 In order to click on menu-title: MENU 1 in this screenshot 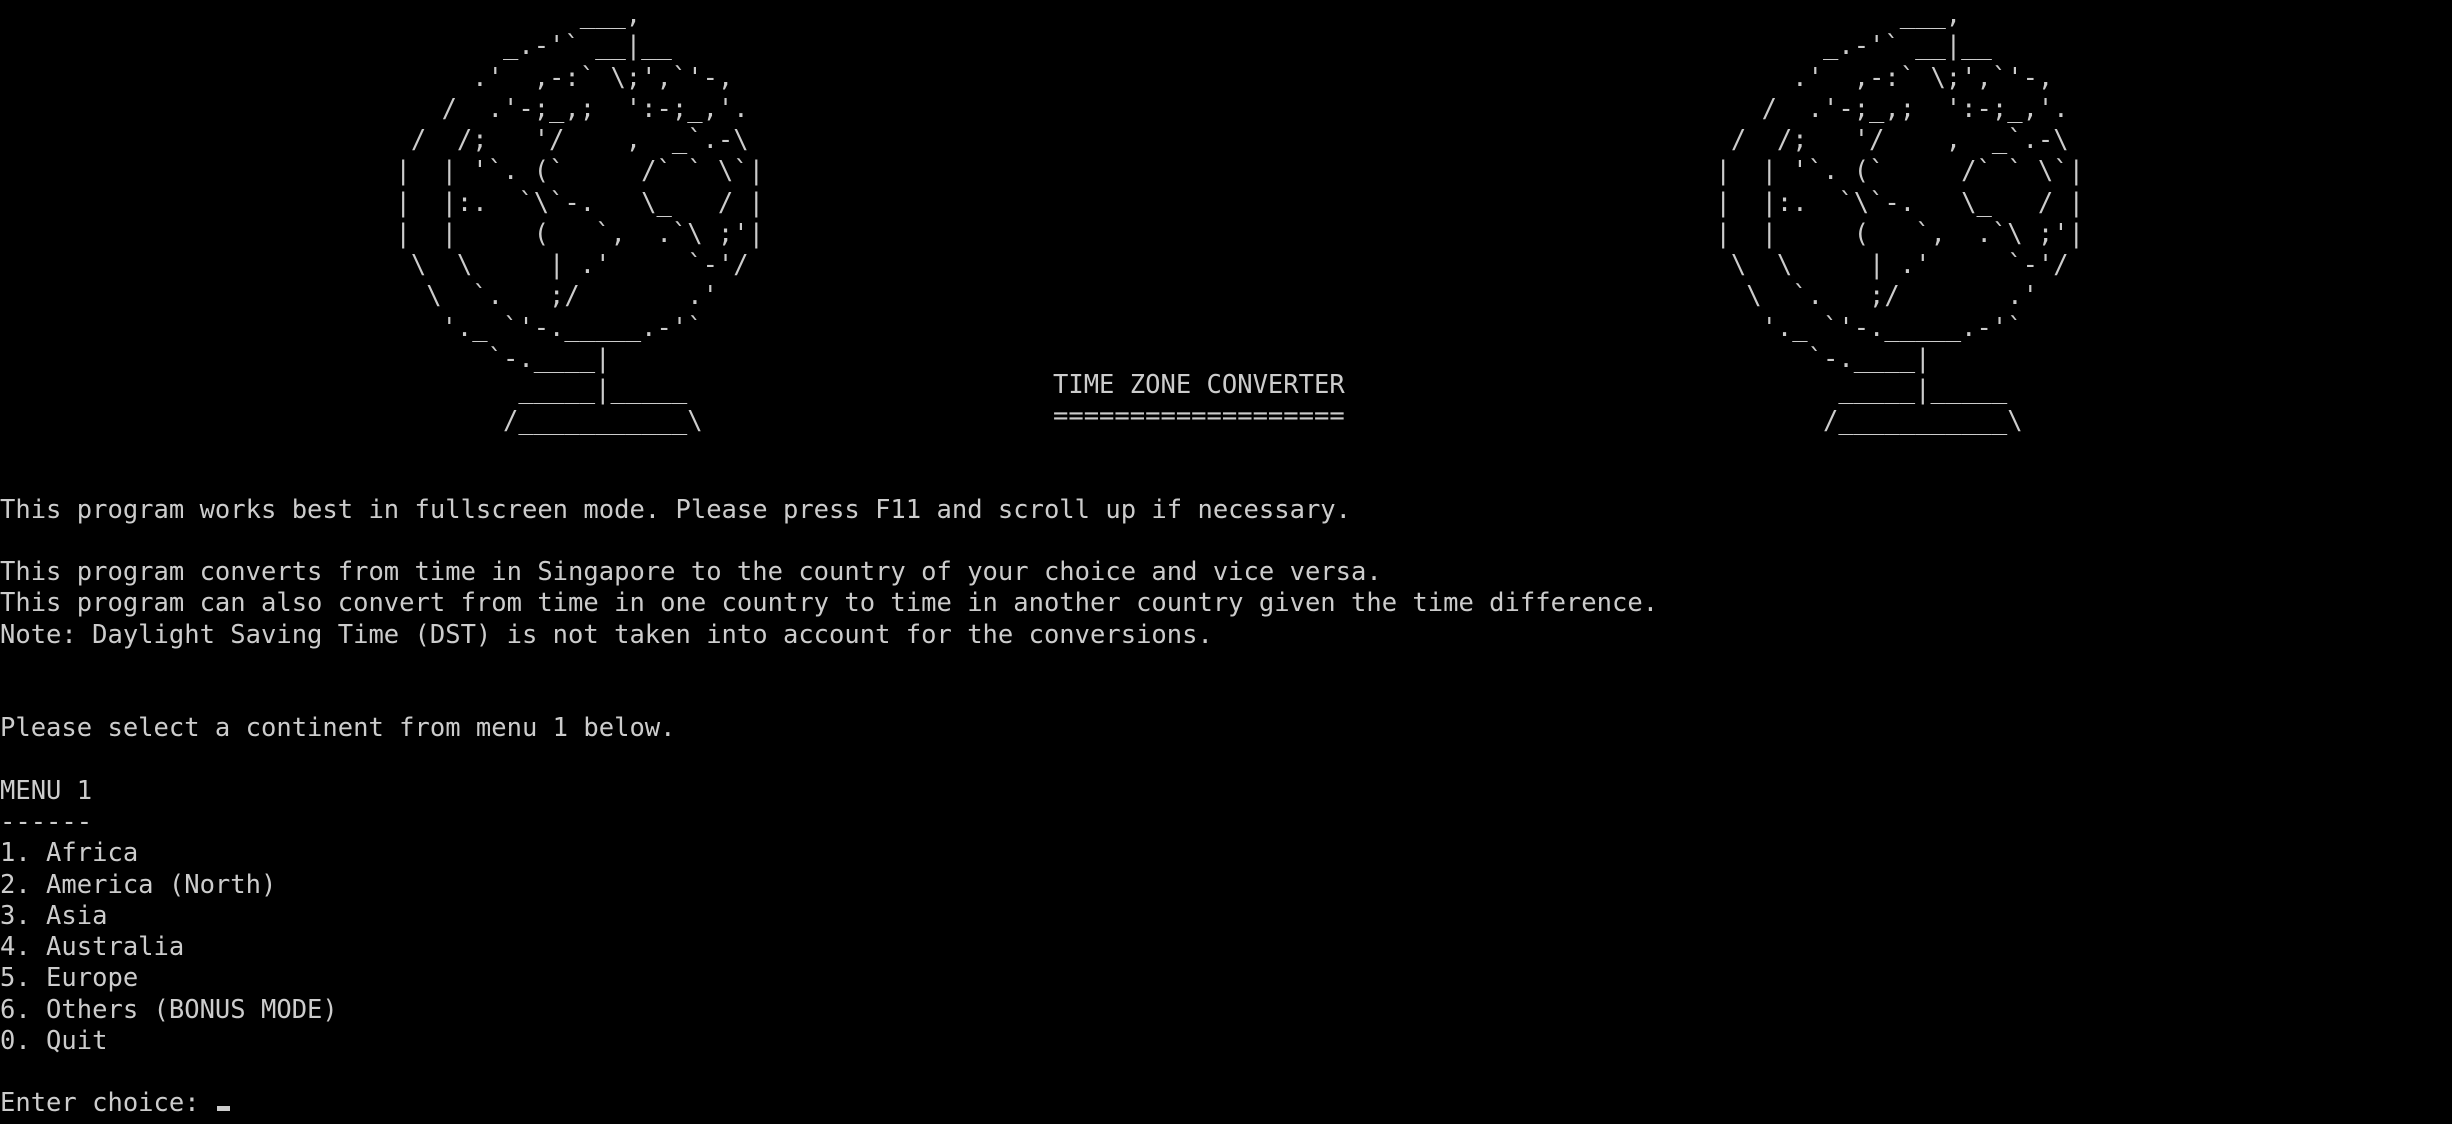, I will do `click(46, 791)`.